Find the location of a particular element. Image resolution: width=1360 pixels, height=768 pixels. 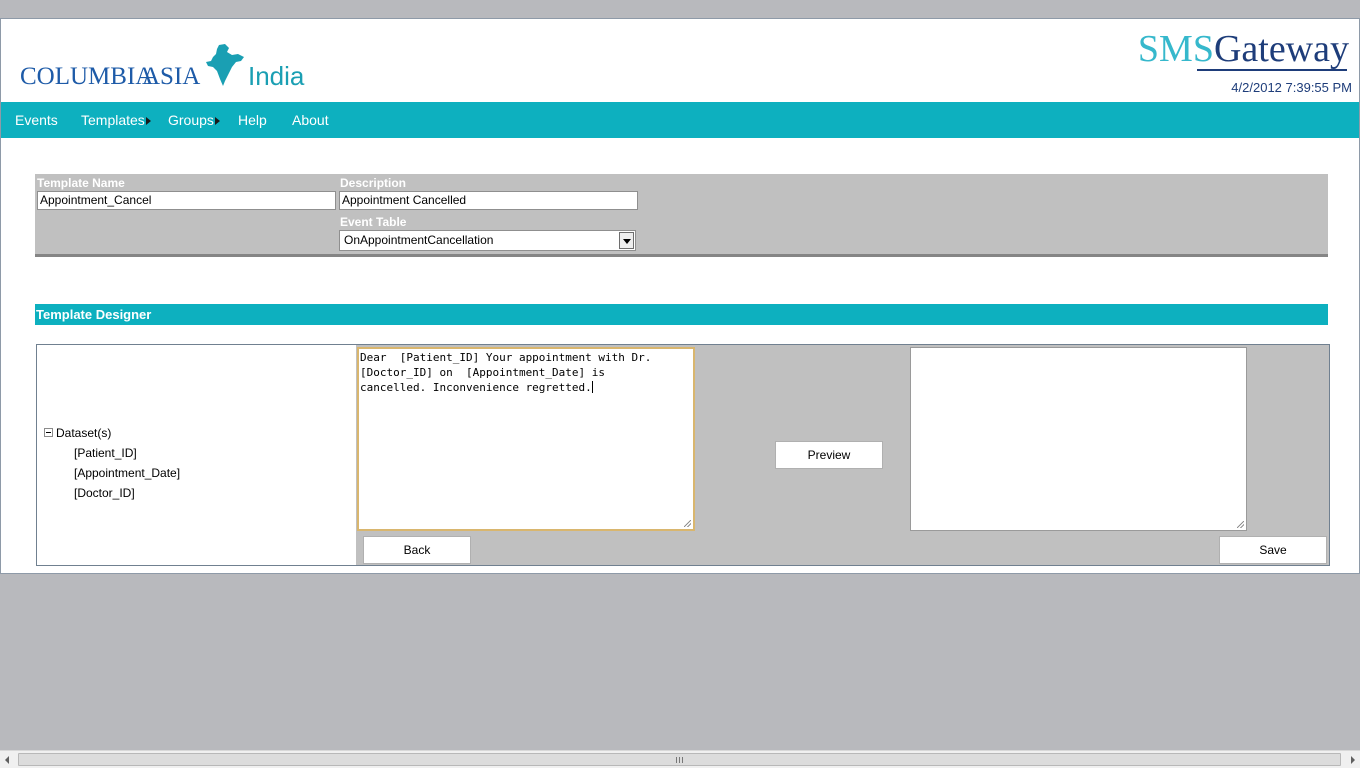

template-designer-title: Template Designer is located at coordinates (681, 314).